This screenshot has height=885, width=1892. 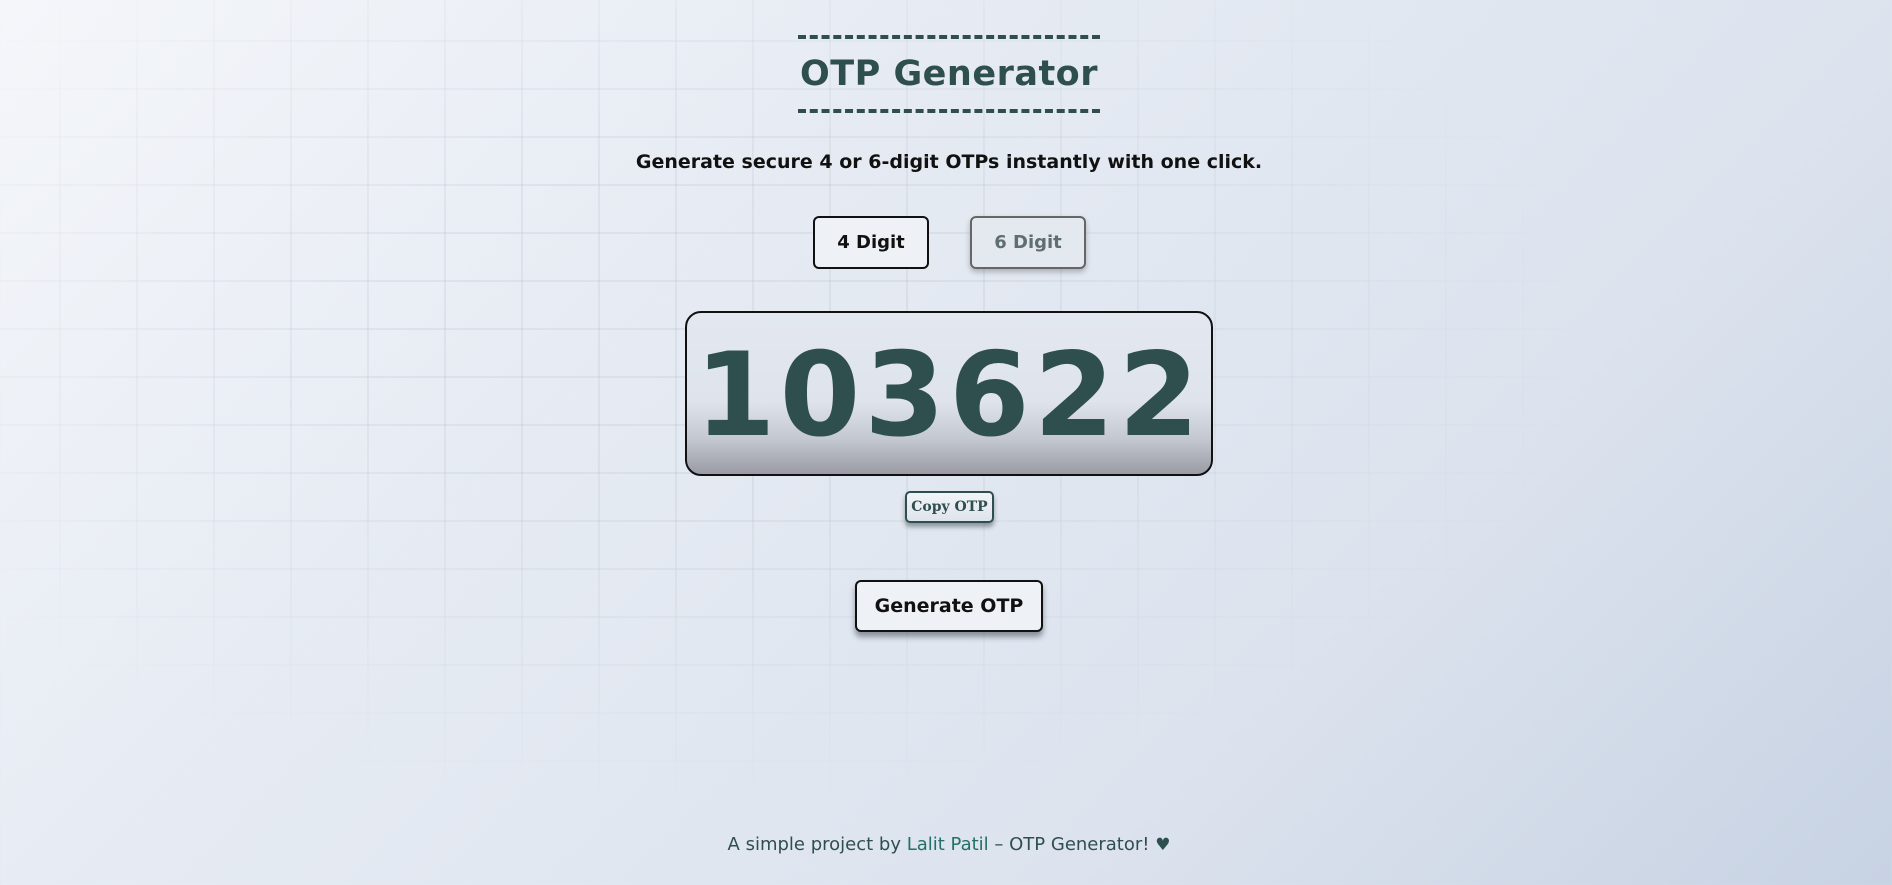 I want to click on title-header: OTP Generator, so click(x=949, y=74).